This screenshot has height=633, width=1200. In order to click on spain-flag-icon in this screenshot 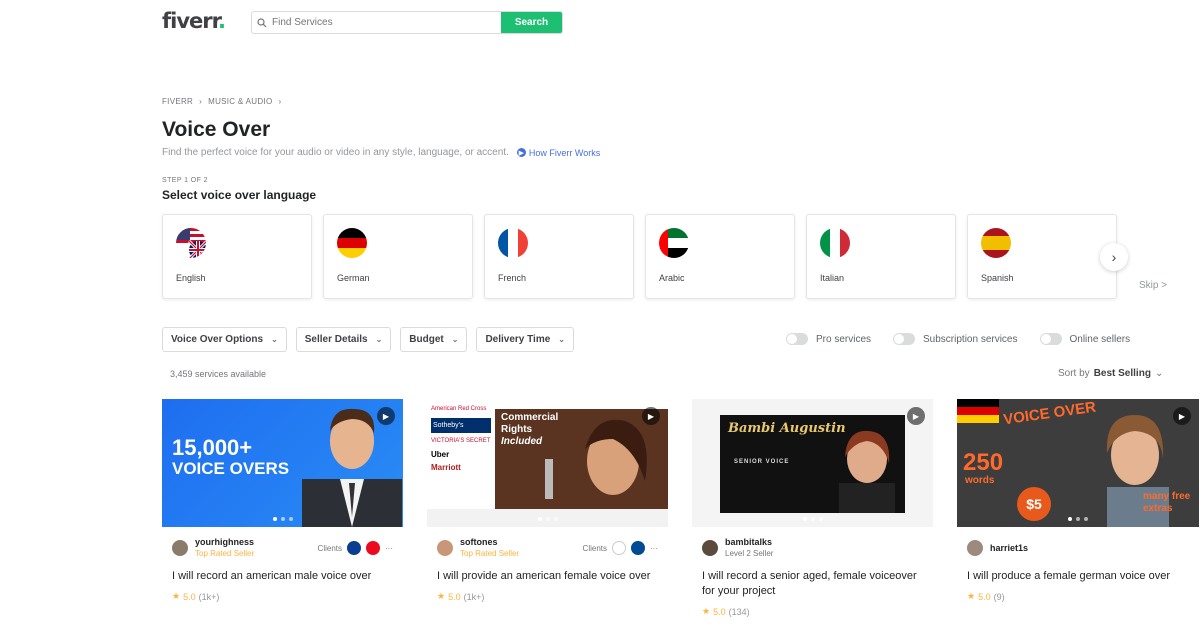, I will do `click(996, 243)`.